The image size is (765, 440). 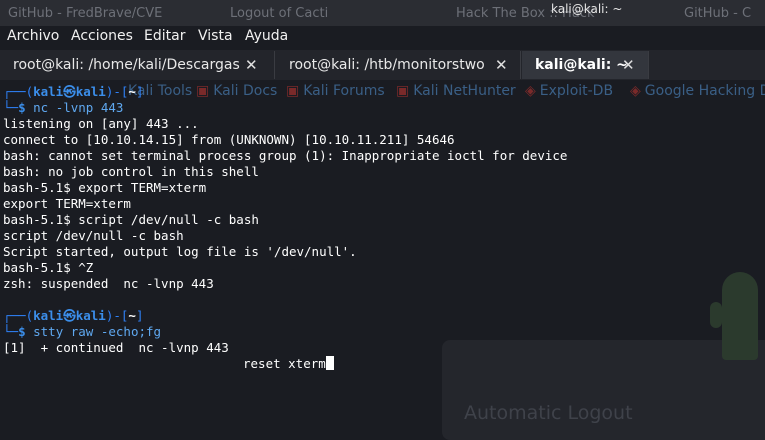 I want to click on output-line: bash-5.1$ export TERM=xterm, so click(x=105, y=187).